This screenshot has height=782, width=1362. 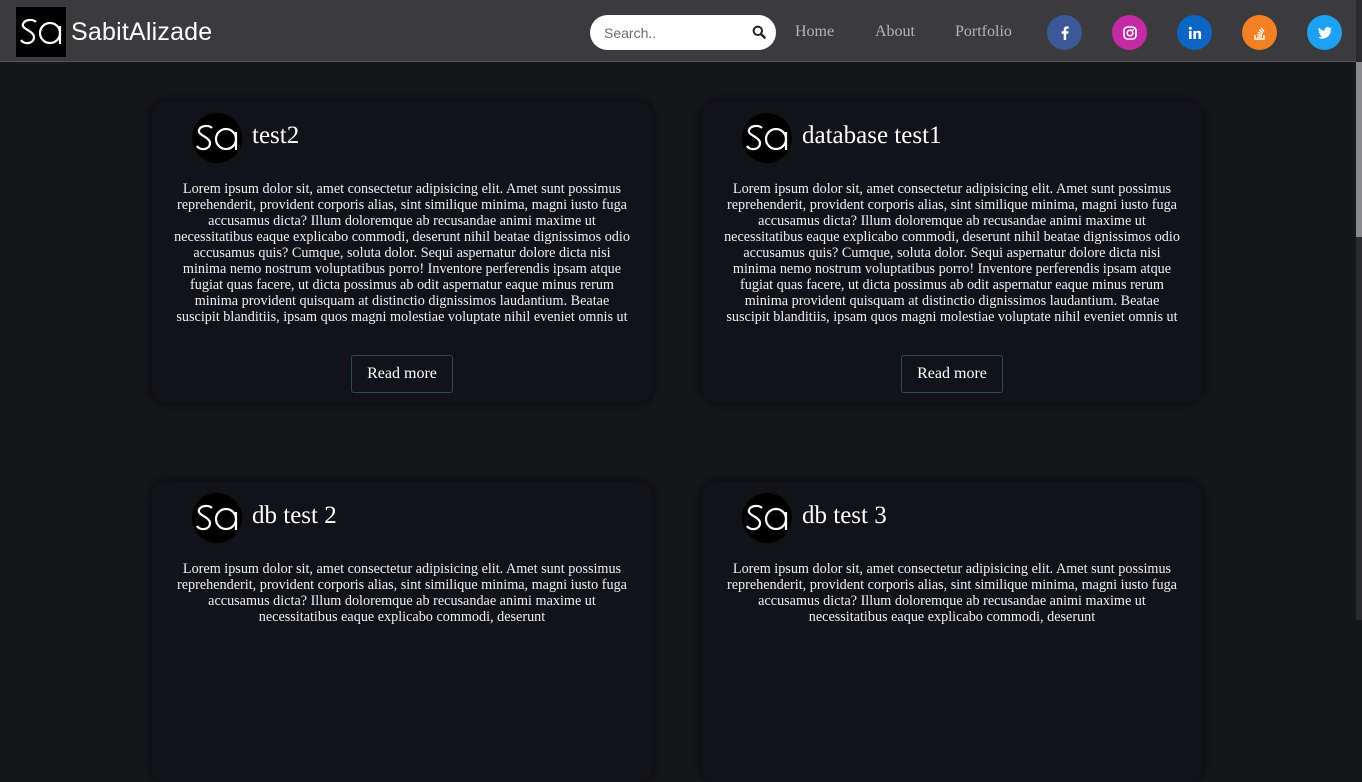 What do you see at coordinates (983, 32) in the screenshot?
I see `nav-portfolio-link: Portfolio` at bounding box center [983, 32].